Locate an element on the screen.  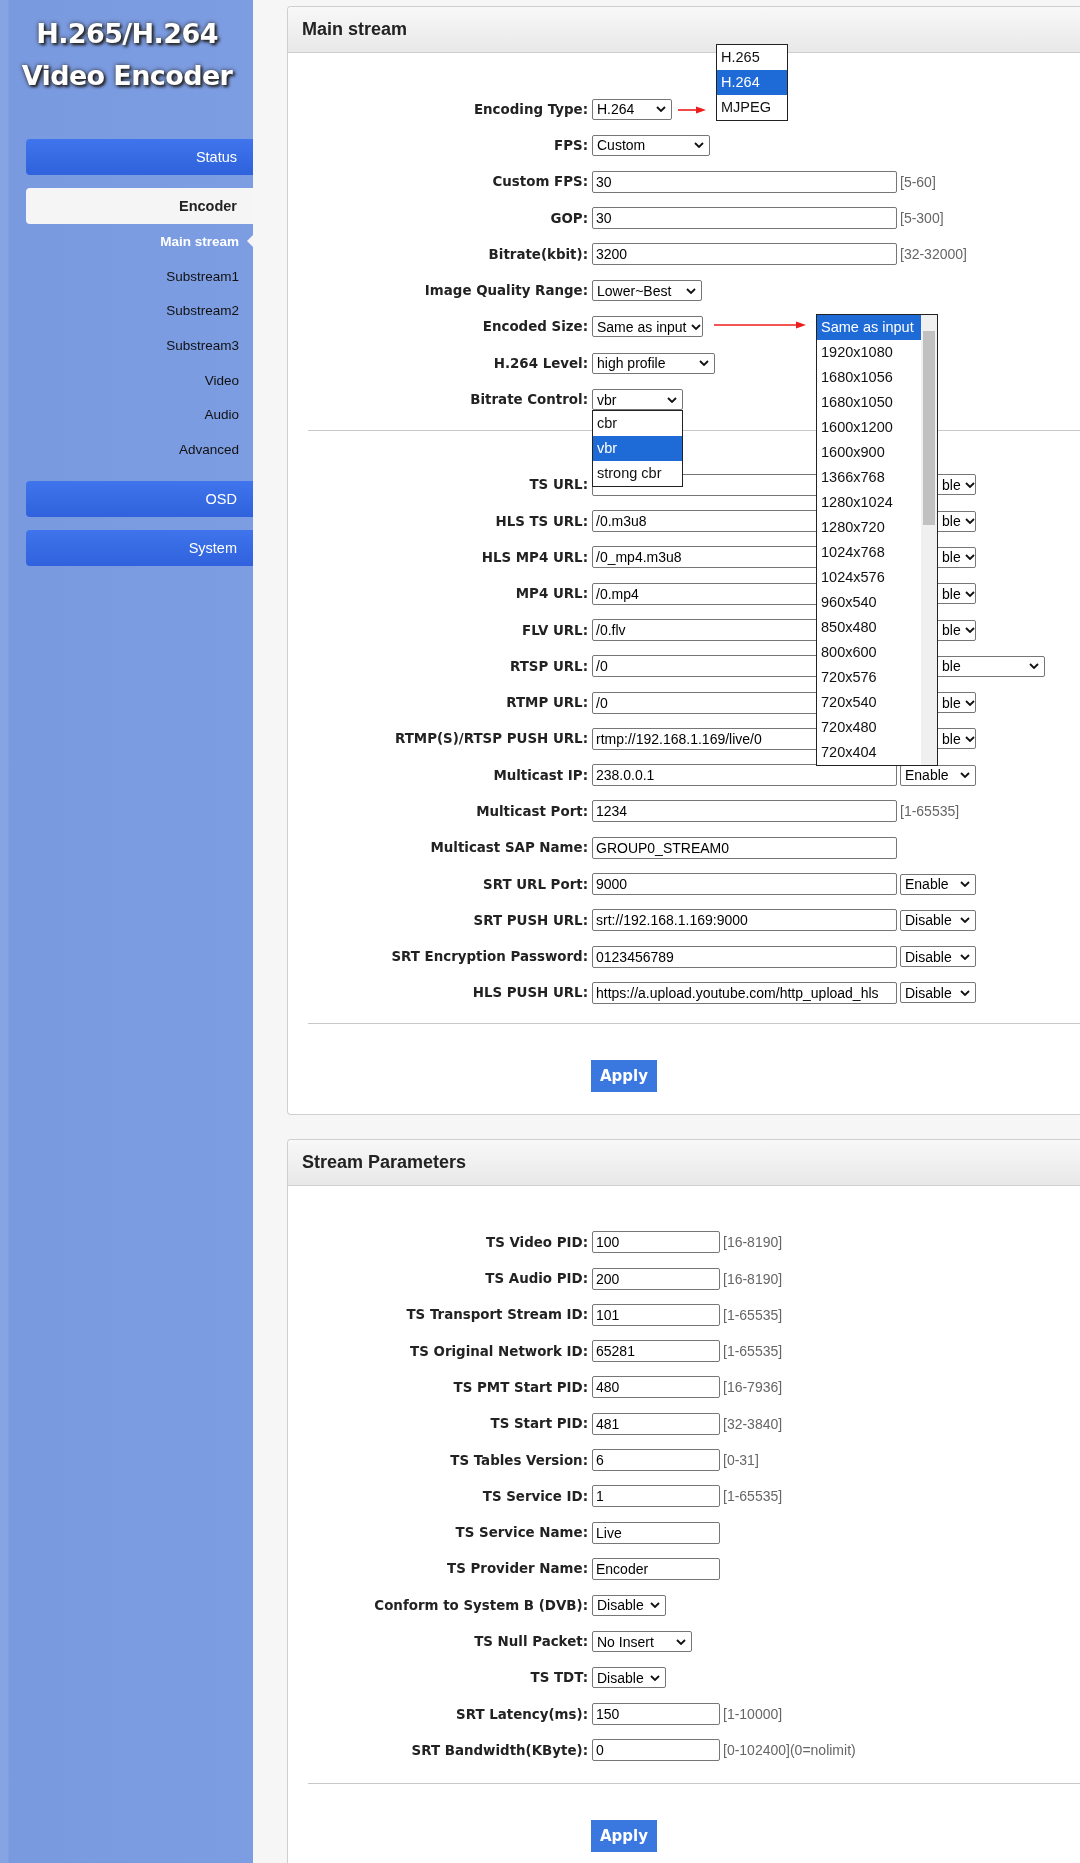
range-hint: [16-8190] is located at coordinates (753, 1242).